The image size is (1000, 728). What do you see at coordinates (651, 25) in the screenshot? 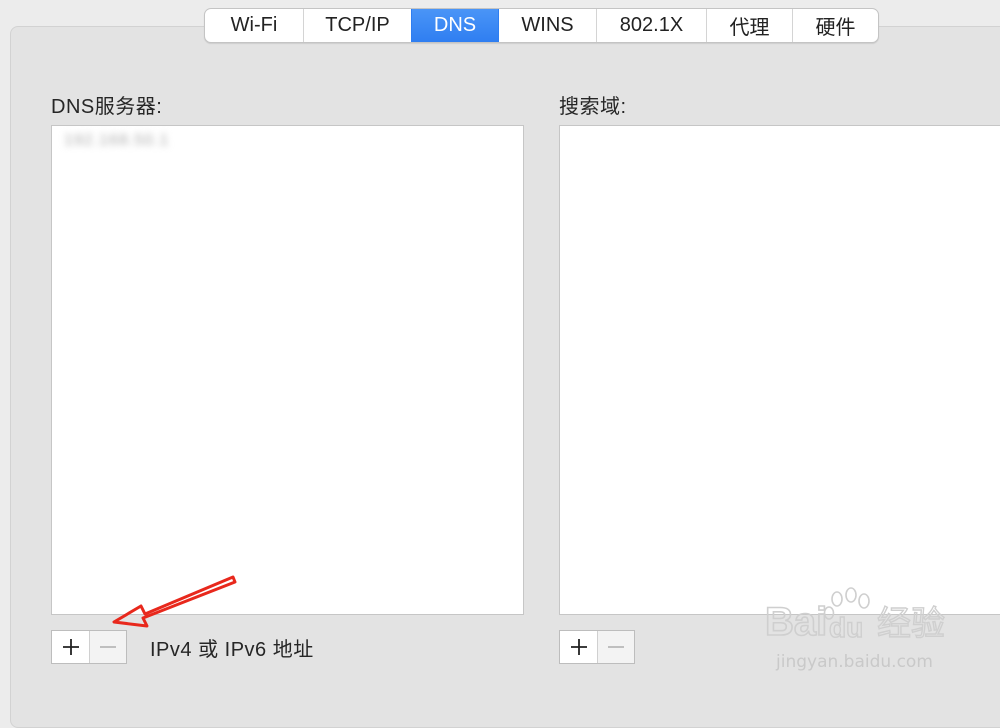
I see `tab-8021x: 802.1X` at bounding box center [651, 25].